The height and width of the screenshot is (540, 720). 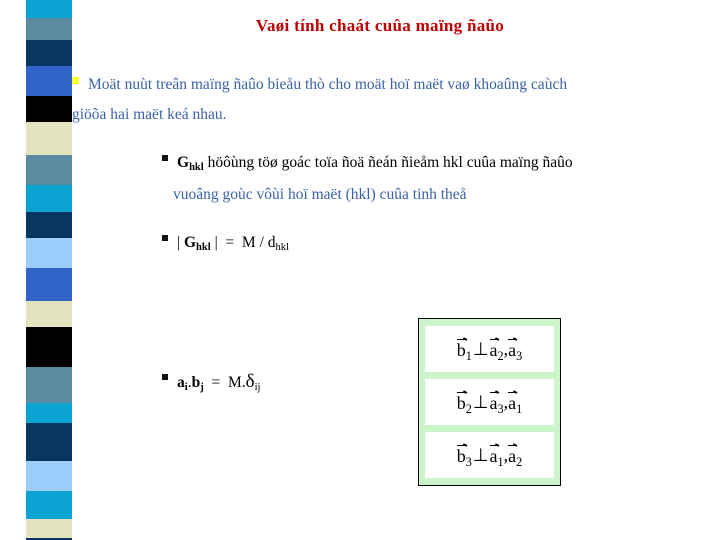 I want to click on bullet-item-3: | Ghkl | = M / dhkl, so click(x=225, y=244).